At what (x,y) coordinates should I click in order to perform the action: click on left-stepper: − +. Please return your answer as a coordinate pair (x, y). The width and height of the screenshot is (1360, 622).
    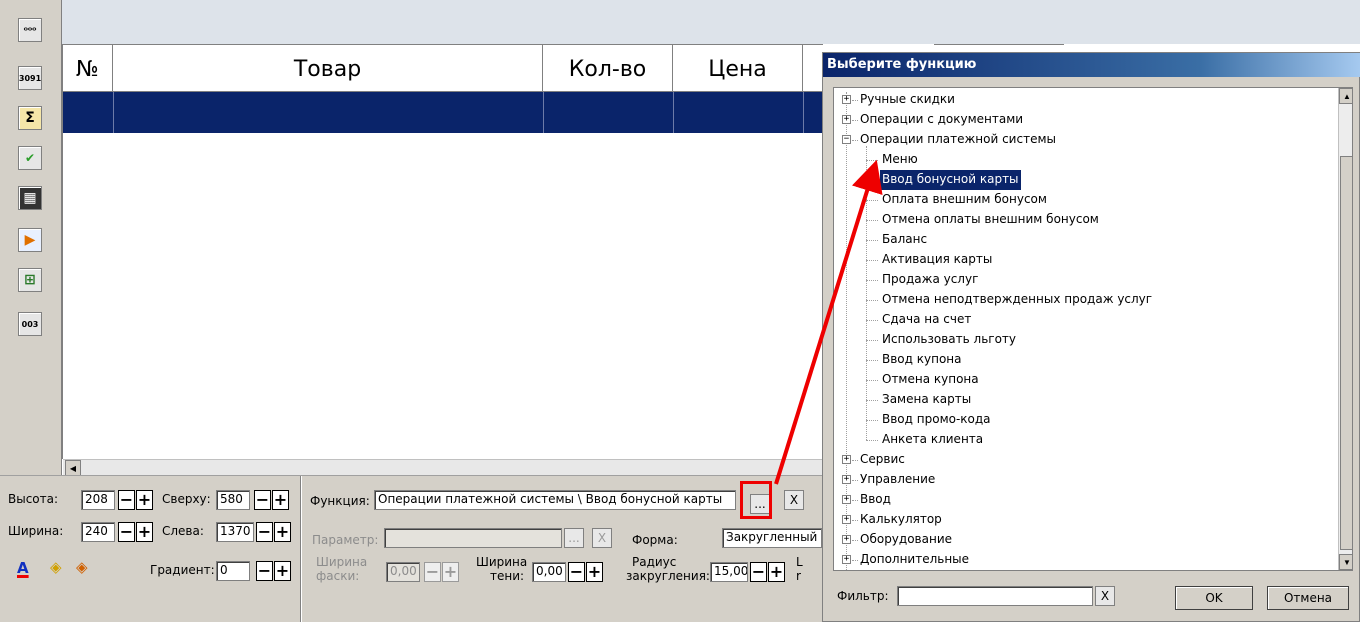
    Looking at the image, I should click on (274, 532).